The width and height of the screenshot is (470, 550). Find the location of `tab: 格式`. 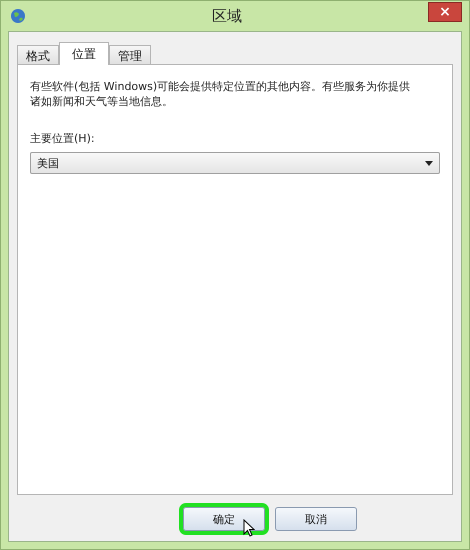

tab: 格式 is located at coordinates (38, 54).